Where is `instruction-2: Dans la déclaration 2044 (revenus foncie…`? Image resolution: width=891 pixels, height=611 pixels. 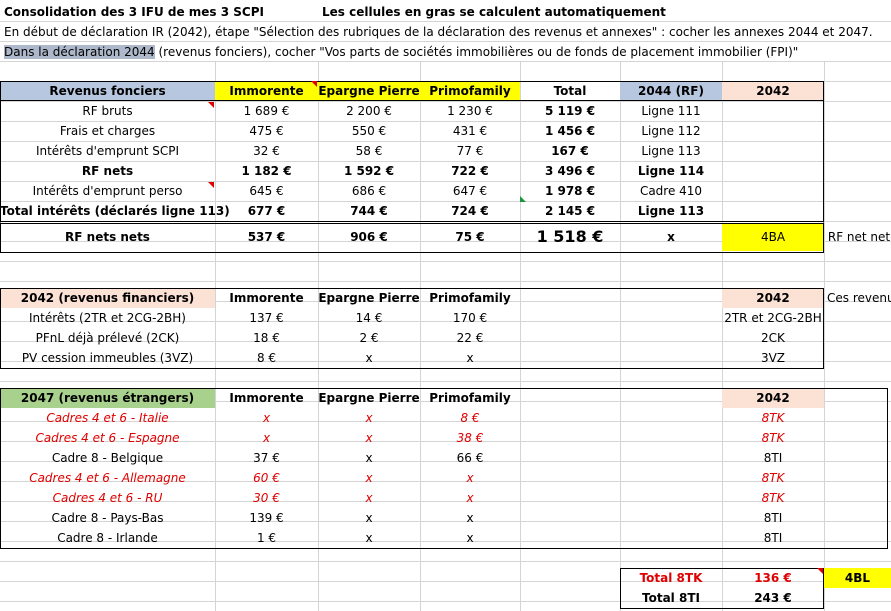 instruction-2: Dans la déclaration 2044 (revenus foncie… is located at coordinates (401, 52).